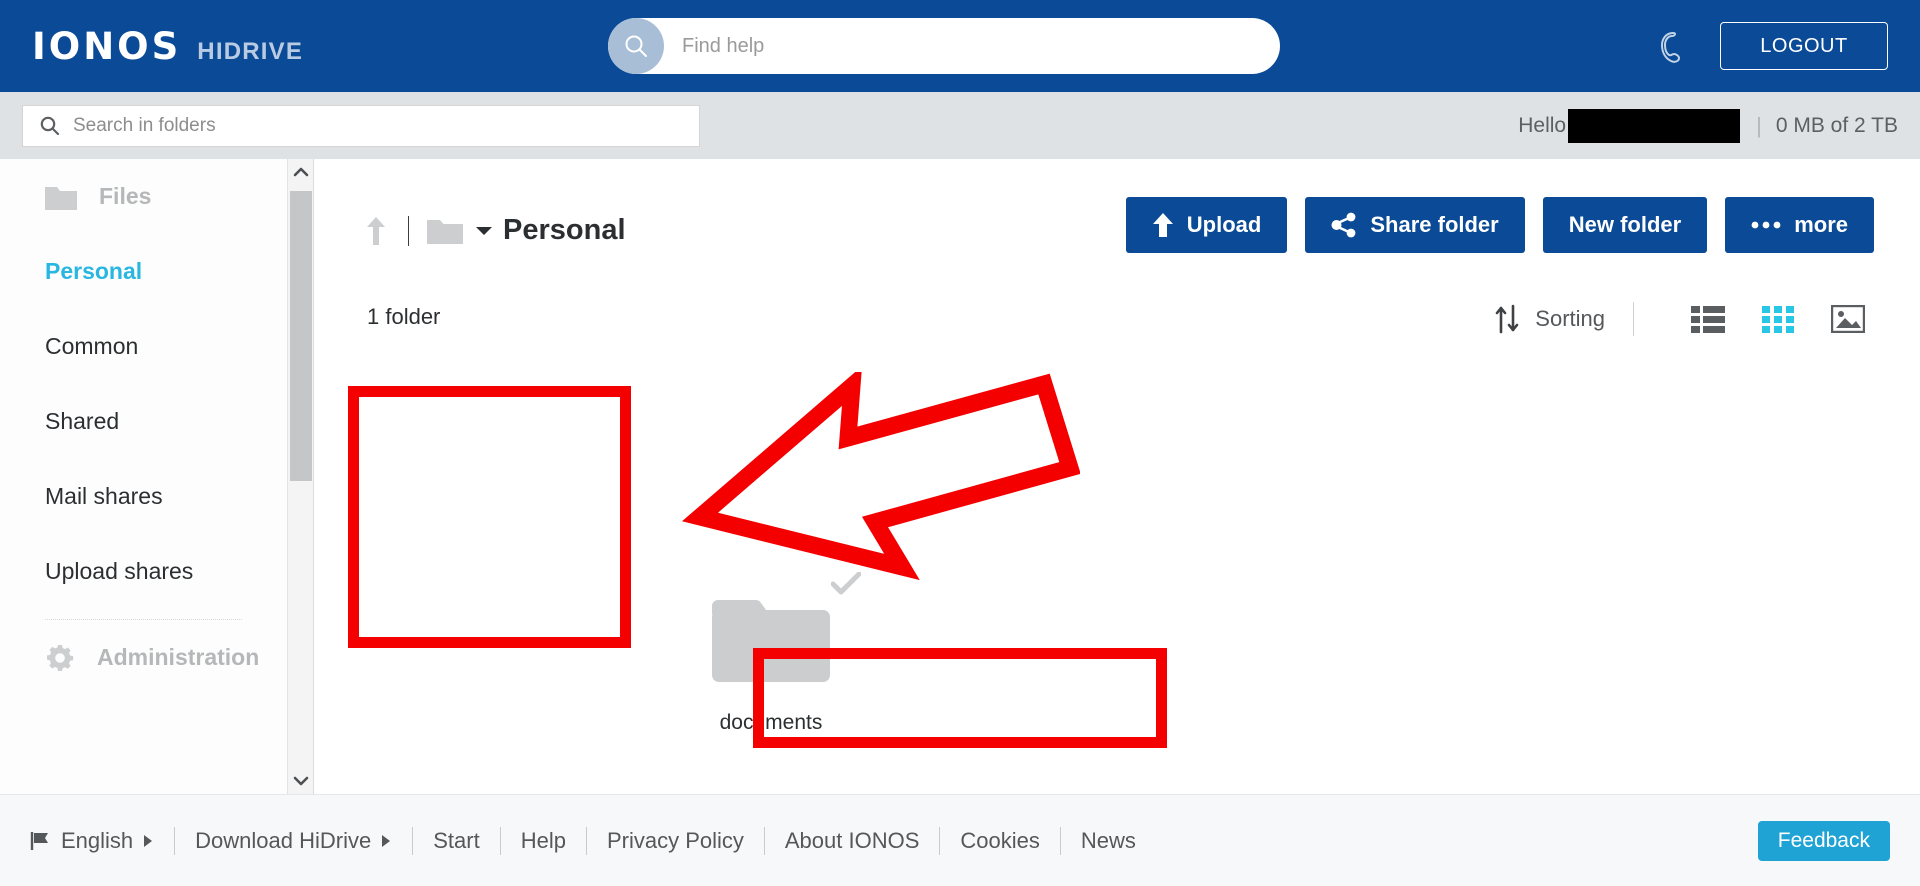  What do you see at coordinates (143, 271) in the screenshot?
I see `sidebar-item-personal: Personal` at bounding box center [143, 271].